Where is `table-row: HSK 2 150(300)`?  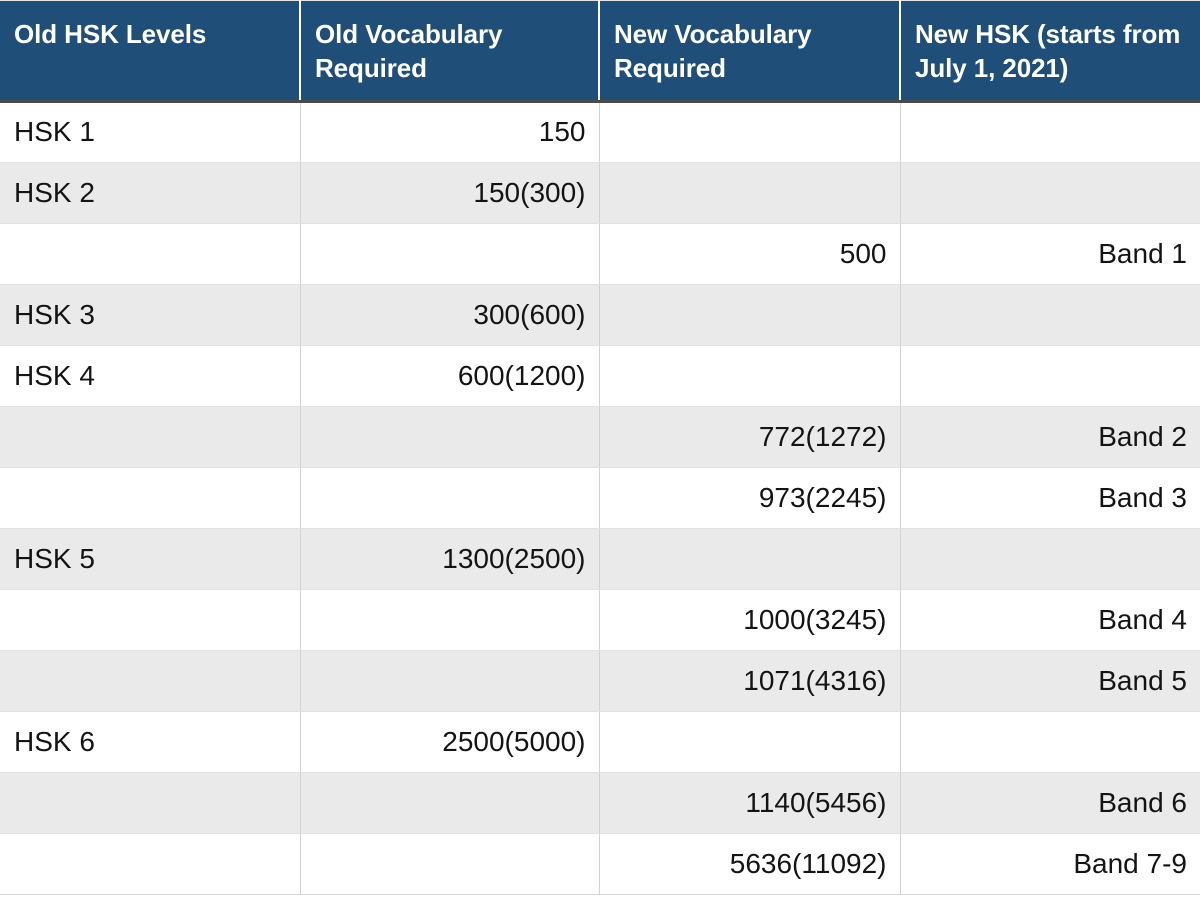 table-row: HSK 2 150(300) is located at coordinates (600, 193).